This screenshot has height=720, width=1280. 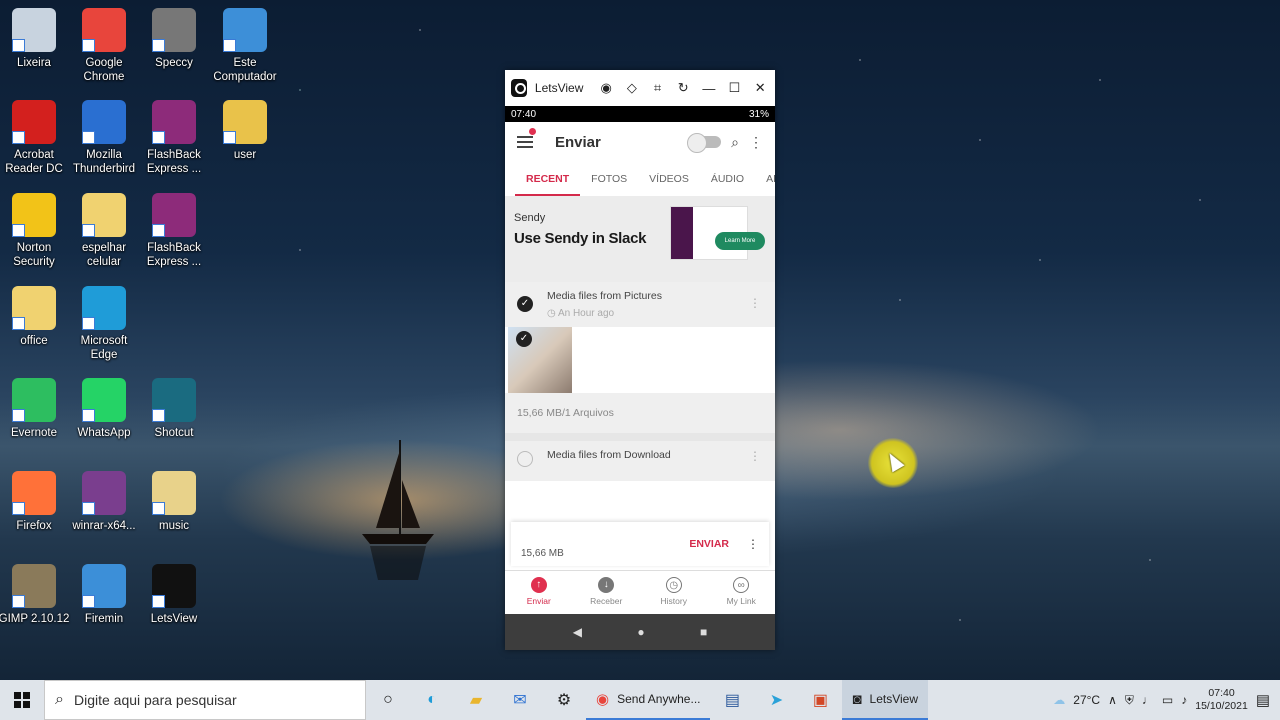 What do you see at coordinates (758, 114) in the screenshot?
I see `status-battery: 31%` at bounding box center [758, 114].